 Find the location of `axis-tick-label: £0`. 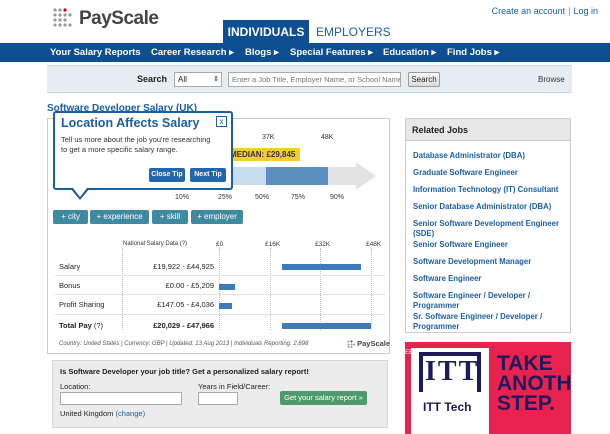

axis-tick-label: £0 is located at coordinates (220, 244).